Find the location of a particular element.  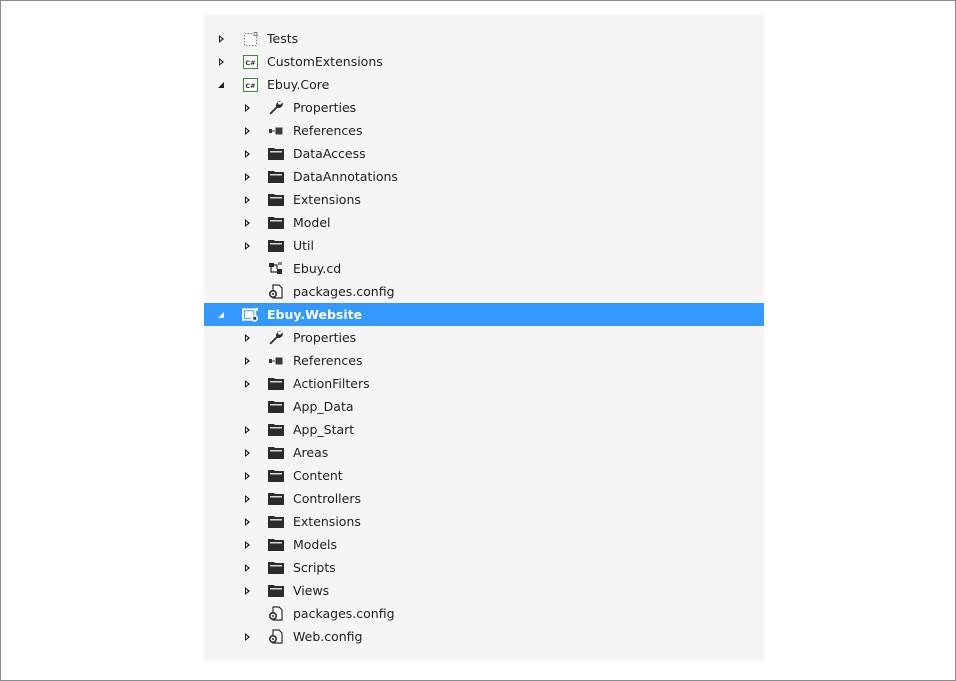

tree-node-label: Web.config is located at coordinates (328, 636).